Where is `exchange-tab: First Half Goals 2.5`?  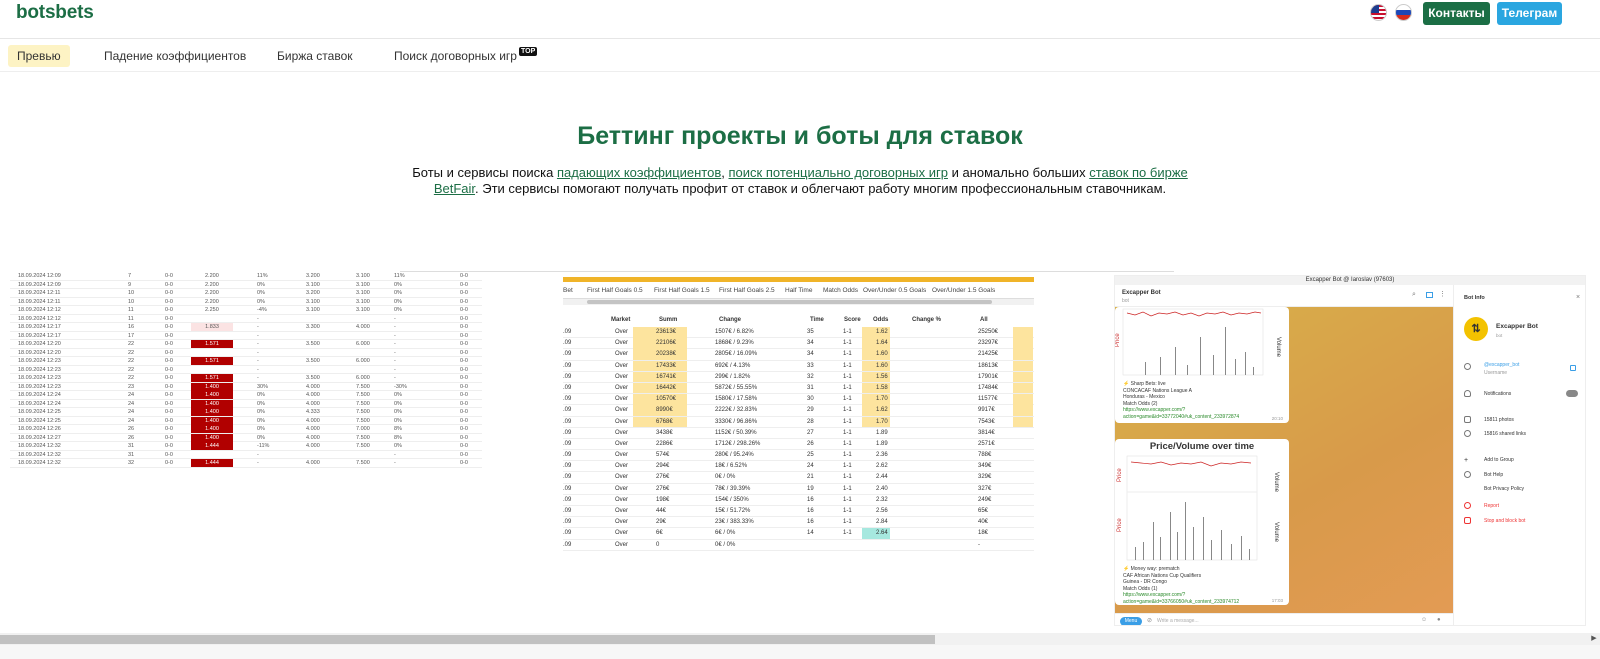
exchange-tab: First Half Goals 2.5 is located at coordinates (747, 290).